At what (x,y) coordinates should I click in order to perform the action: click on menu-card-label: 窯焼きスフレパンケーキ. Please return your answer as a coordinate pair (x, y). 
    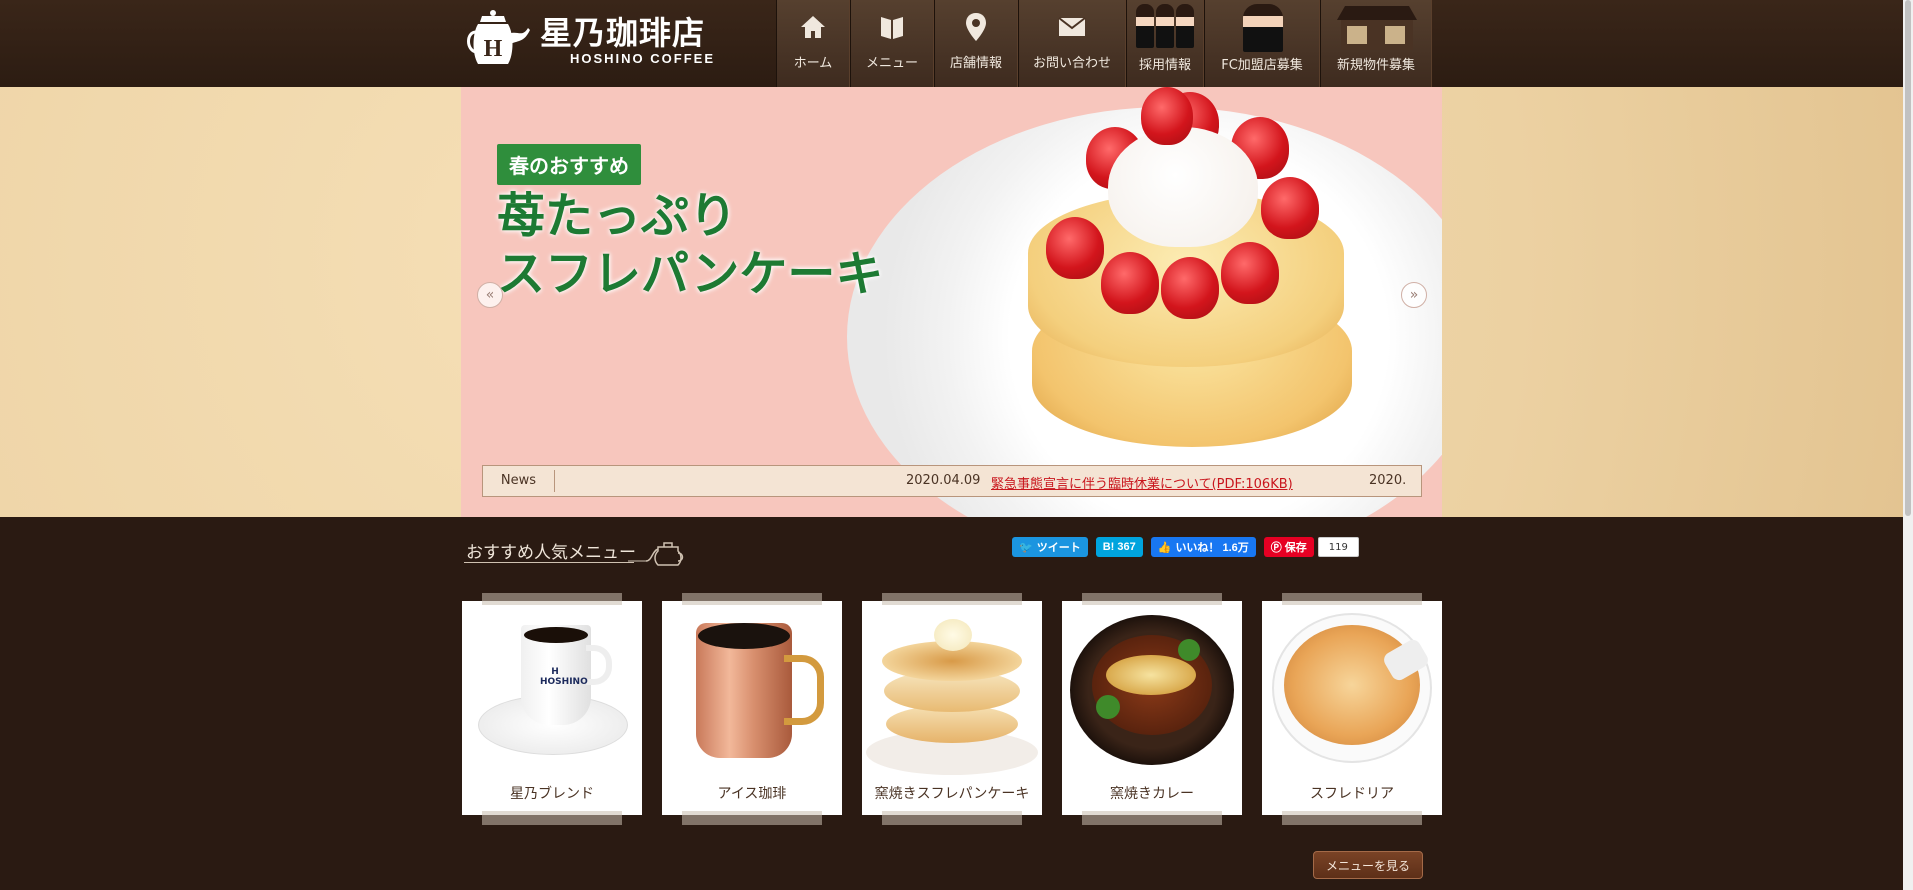
    Looking at the image, I should click on (952, 794).